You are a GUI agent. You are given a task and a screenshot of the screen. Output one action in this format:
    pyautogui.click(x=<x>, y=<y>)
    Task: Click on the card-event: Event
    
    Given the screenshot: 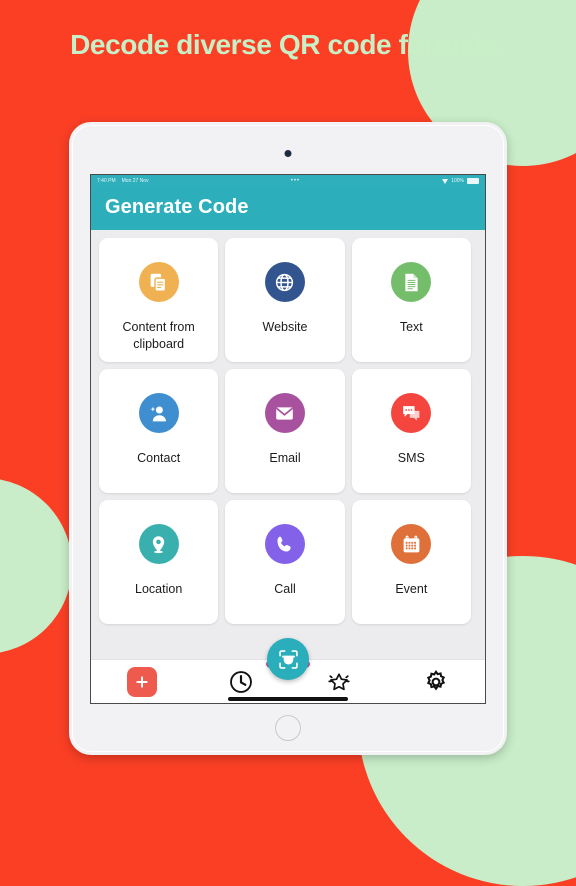 What is the action you would take?
    pyautogui.click(x=411, y=562)
    